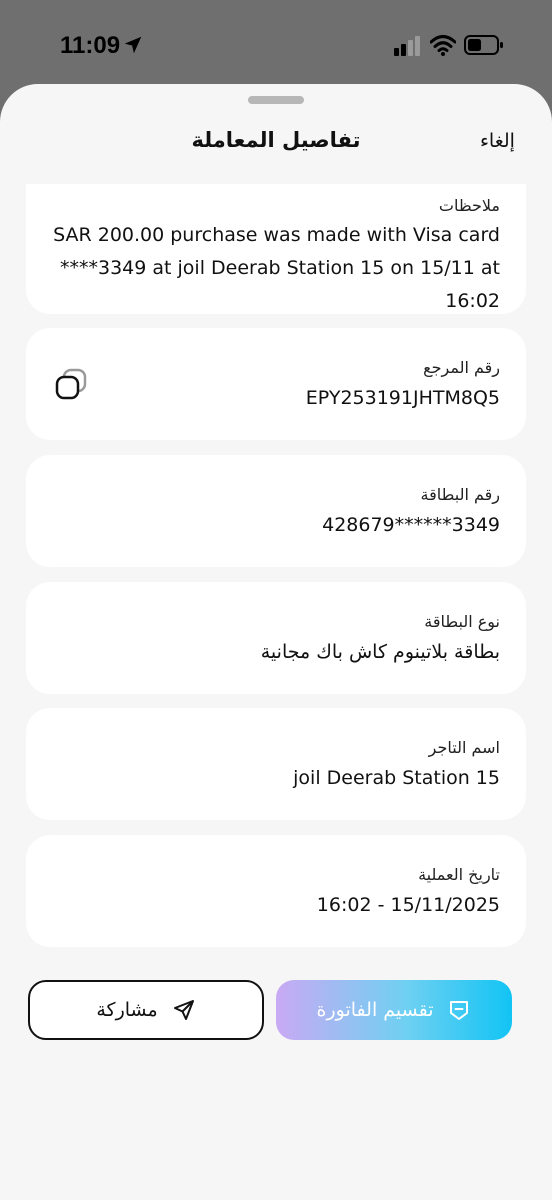 The height and width of the screenshot is (1200, 552). What do you see at coordinates (276, 140) in the screenshot?
I see `page-title: تفاصيل المعاملة` at bounding box center [276, 140].